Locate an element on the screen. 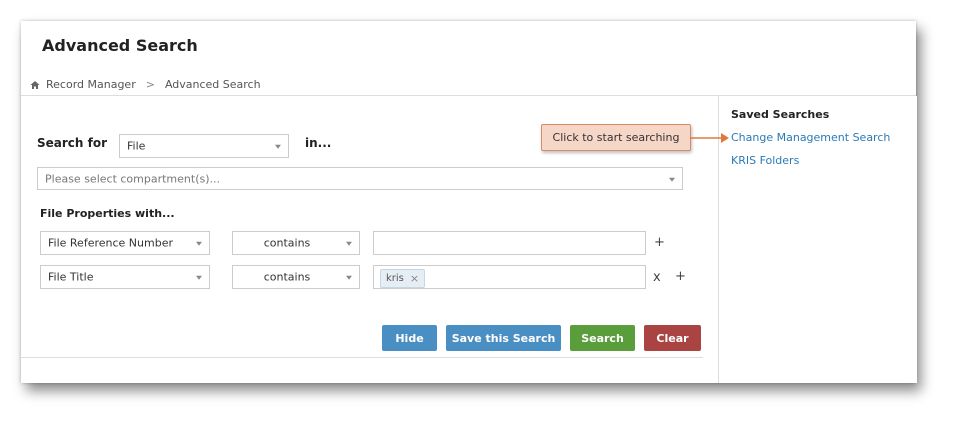 The image size is (959, 427). search-type-select: File is located at coordinates (204, 146).